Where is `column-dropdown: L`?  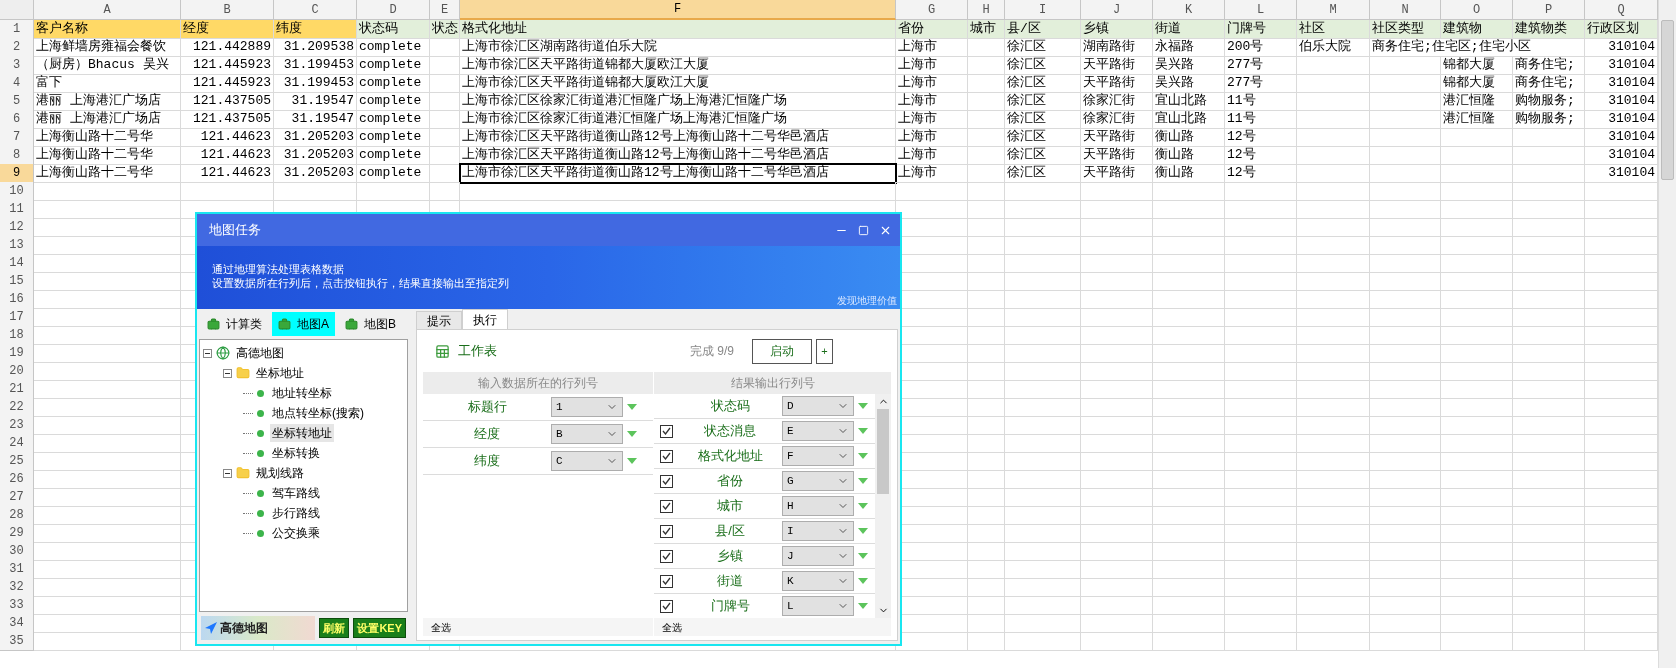
column-dropdown: L is located at coordinates (818, 606).